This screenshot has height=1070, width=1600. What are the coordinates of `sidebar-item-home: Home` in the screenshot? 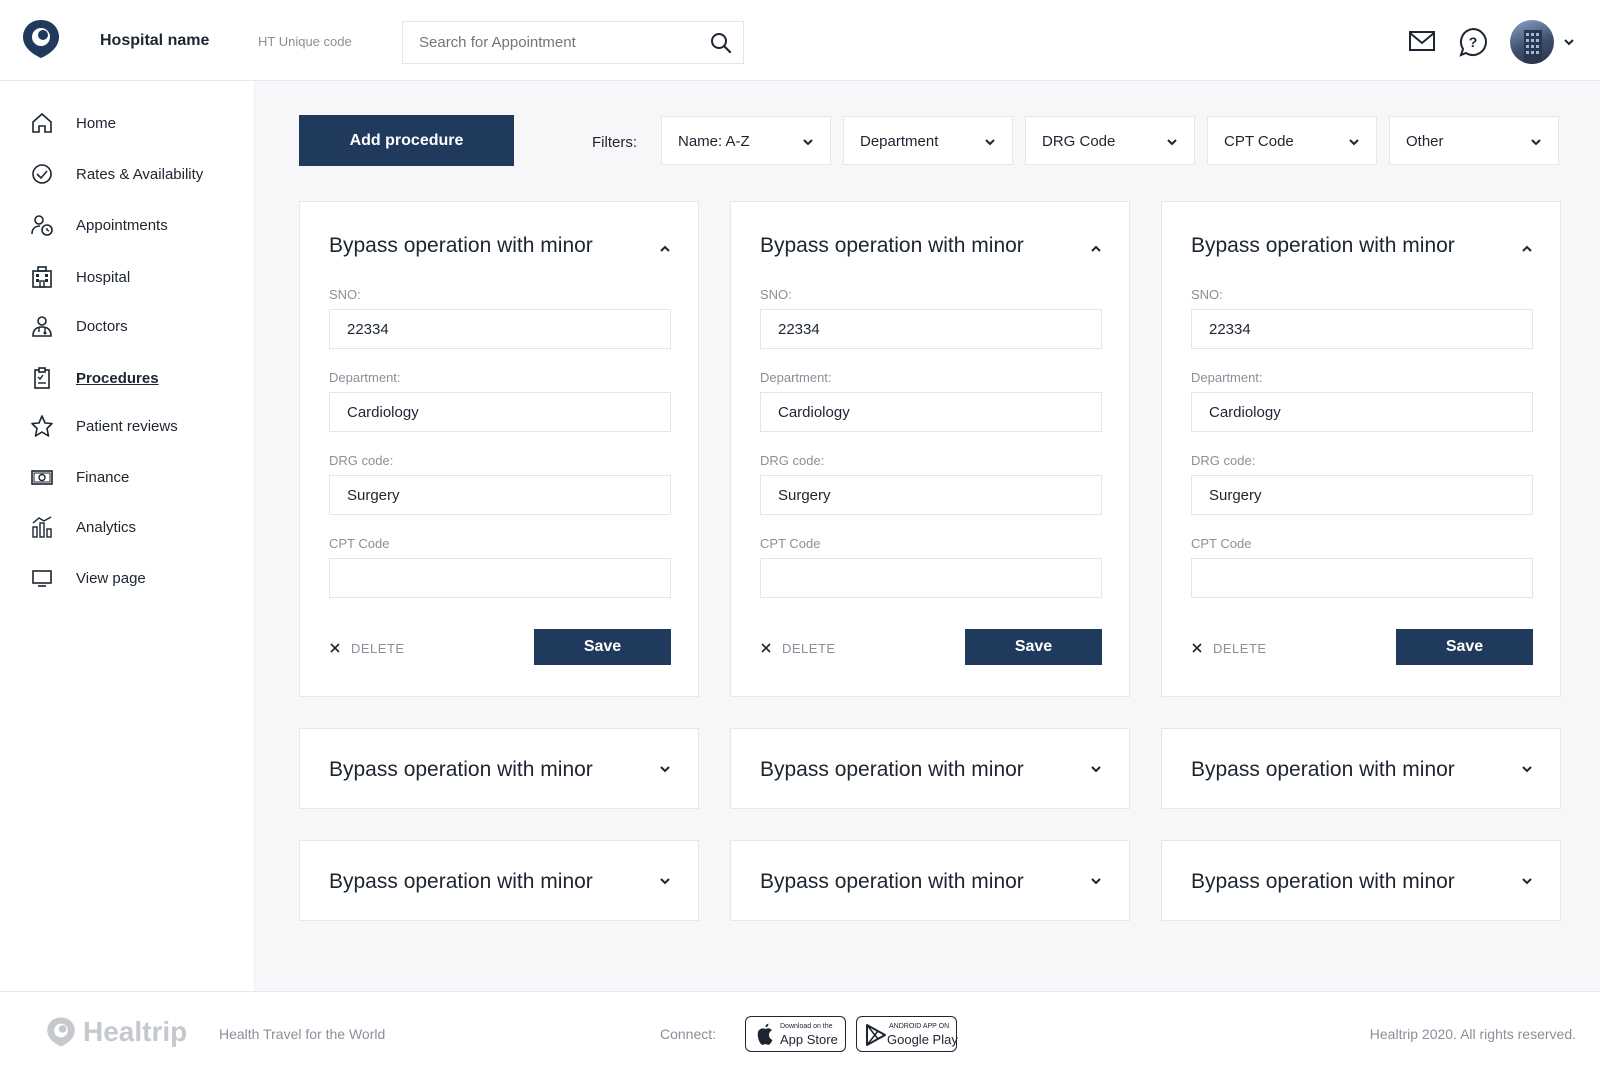 It's located at (135, 123).